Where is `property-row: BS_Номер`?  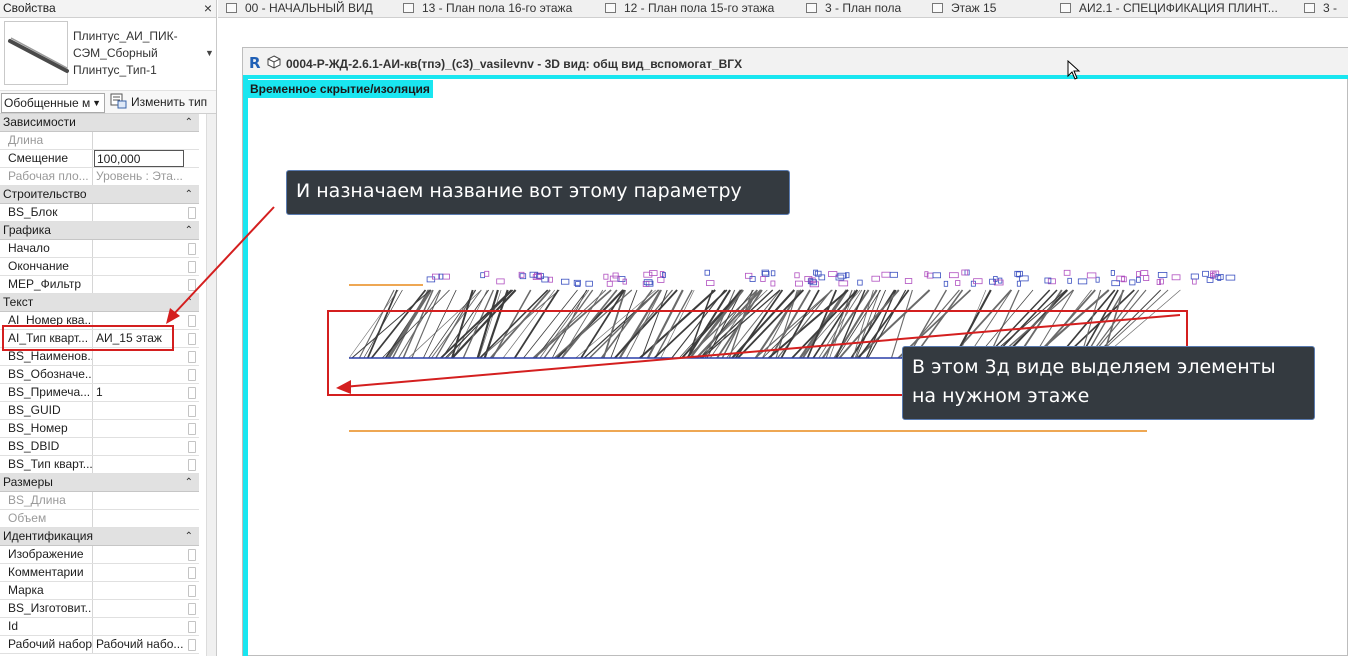 property-row: BS_Номер is located at coordinates (99, 429).